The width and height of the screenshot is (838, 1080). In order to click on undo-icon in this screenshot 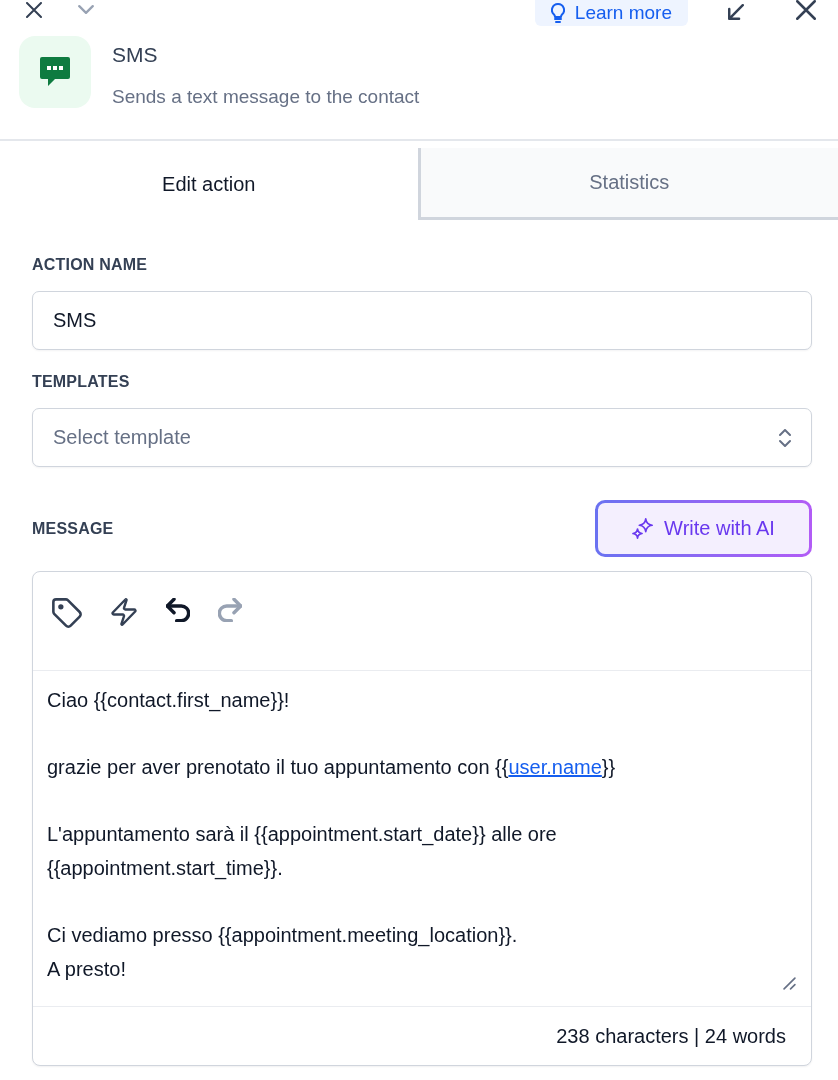, I will do `click(178, 610)`.